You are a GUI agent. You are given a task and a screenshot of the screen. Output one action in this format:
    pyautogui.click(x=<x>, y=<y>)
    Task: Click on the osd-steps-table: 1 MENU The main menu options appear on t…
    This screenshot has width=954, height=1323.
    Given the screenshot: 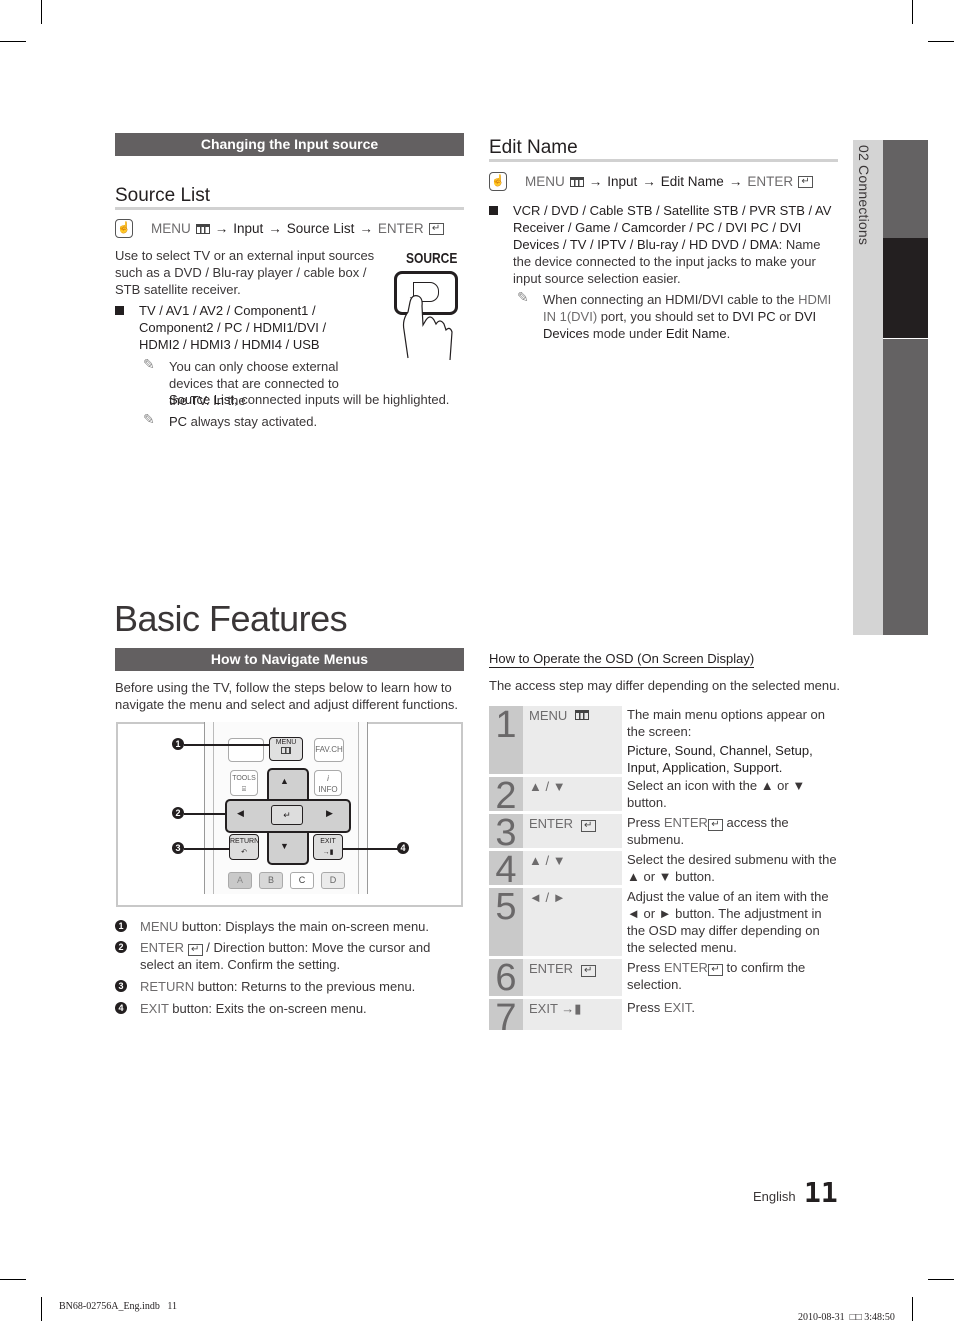 What is the action you would take?
    pyautogui.click(x=663, y=871)
    